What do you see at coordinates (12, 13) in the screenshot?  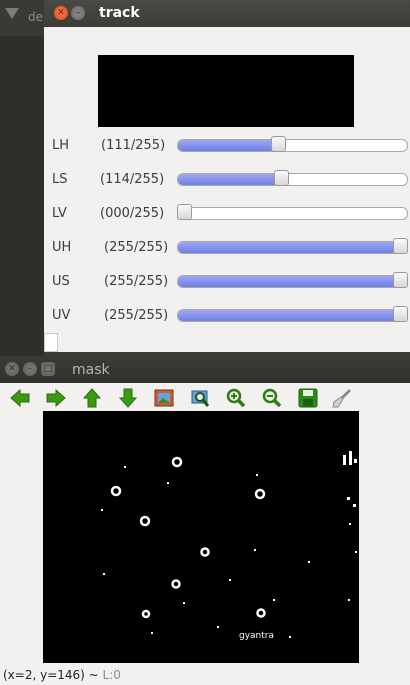 I see `window-menu-icon` at bounding box center [12, 13].